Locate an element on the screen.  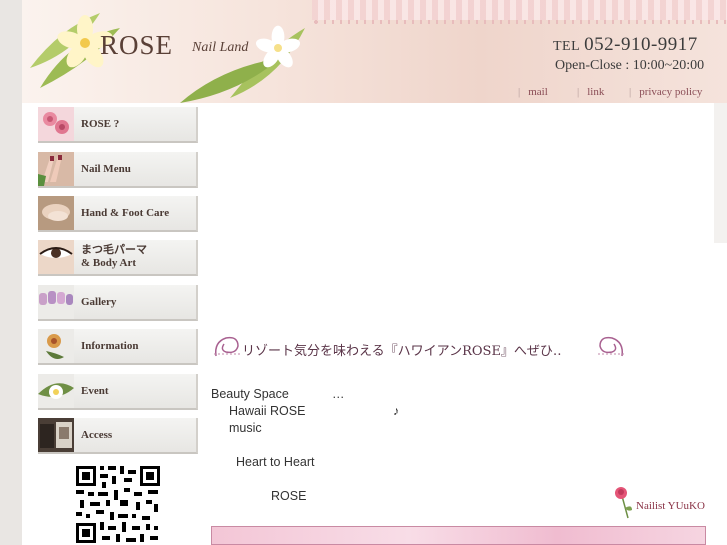
flower-info-icon is located at coordinates (56, 346).